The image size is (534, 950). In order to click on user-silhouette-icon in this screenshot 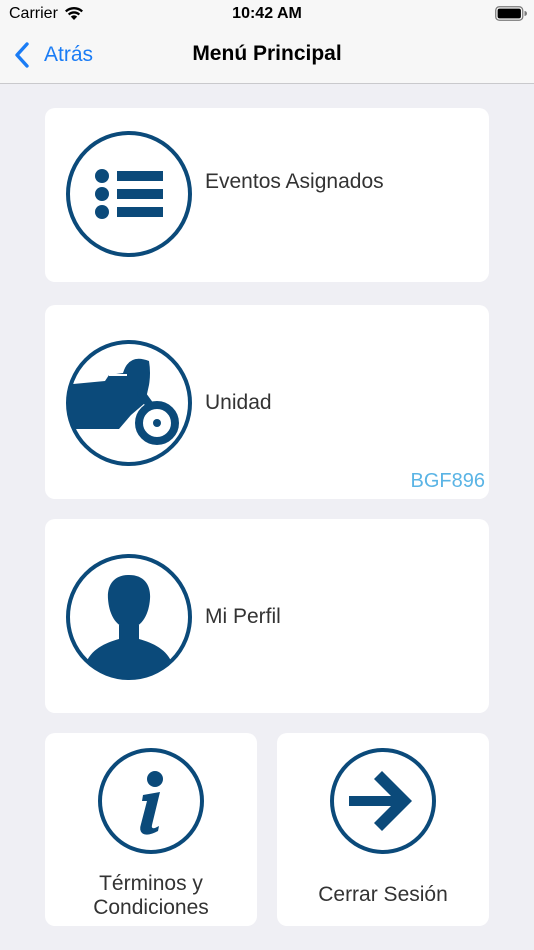, I will do `click(129, 617)`.